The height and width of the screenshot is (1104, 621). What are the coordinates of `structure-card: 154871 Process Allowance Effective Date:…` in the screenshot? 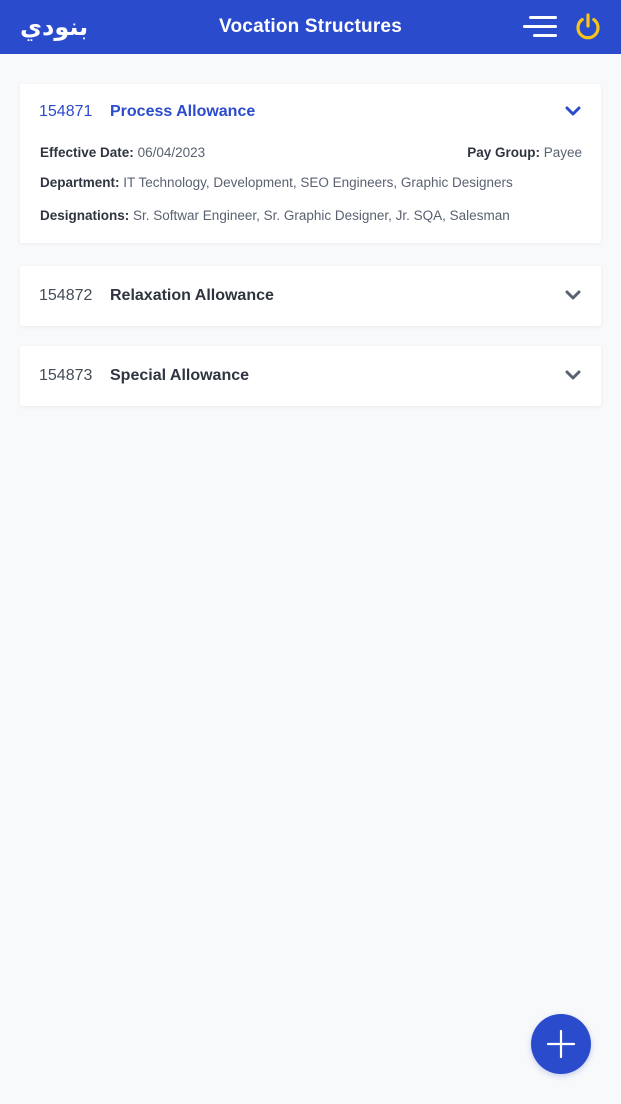 It's located at (310, 163).